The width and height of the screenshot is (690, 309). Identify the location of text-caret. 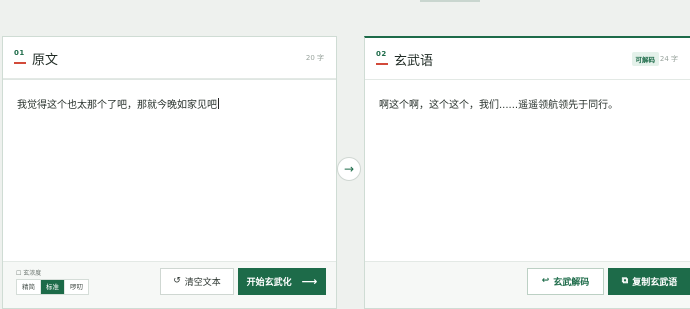
(218, 103).